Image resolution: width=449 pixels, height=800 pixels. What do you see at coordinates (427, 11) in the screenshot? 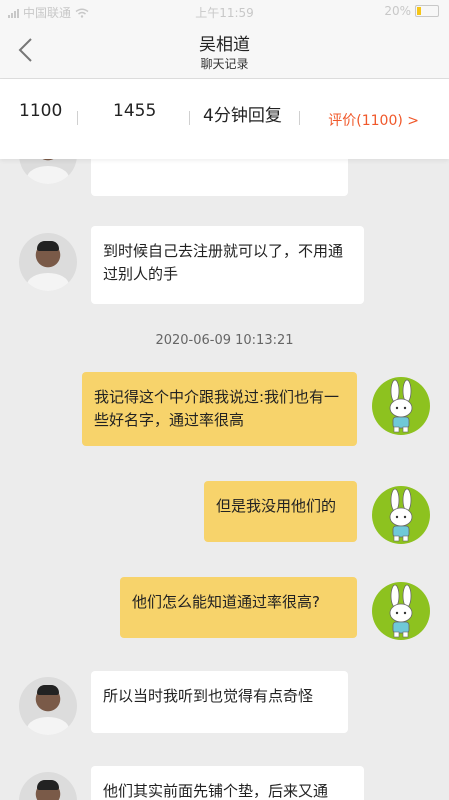
I see `battery-icon` at bounding box center [427, 11].